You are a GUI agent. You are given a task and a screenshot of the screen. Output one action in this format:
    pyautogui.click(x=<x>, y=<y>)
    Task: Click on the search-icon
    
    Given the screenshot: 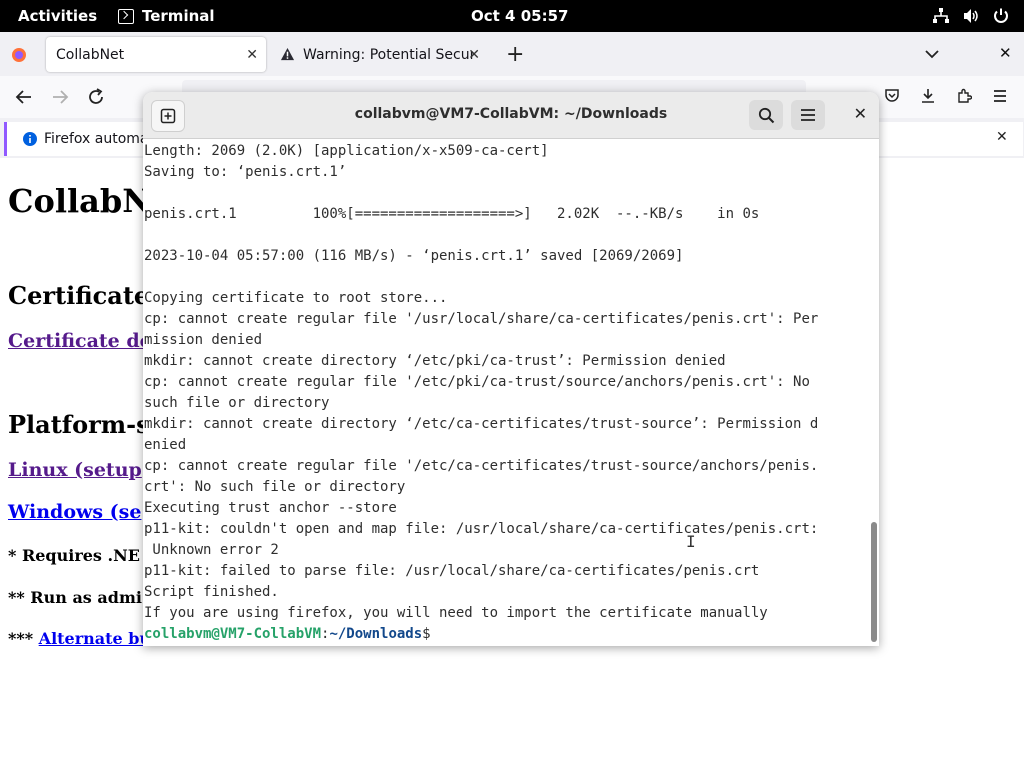 What is the action you would take?
    pyautogui.click(x=766, y=115)
    